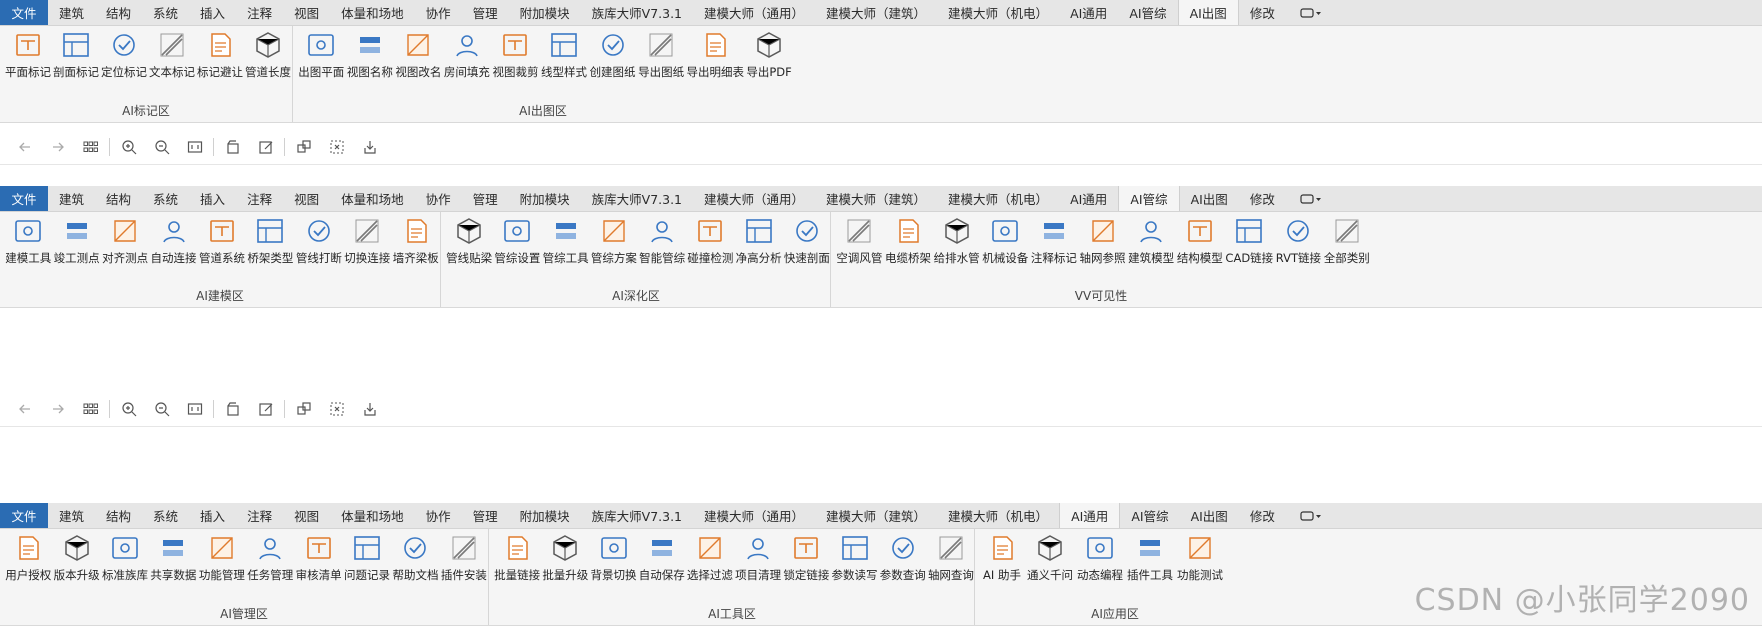 The image size is (1762, 626). I want to click on grid-button, so click(90, 409).